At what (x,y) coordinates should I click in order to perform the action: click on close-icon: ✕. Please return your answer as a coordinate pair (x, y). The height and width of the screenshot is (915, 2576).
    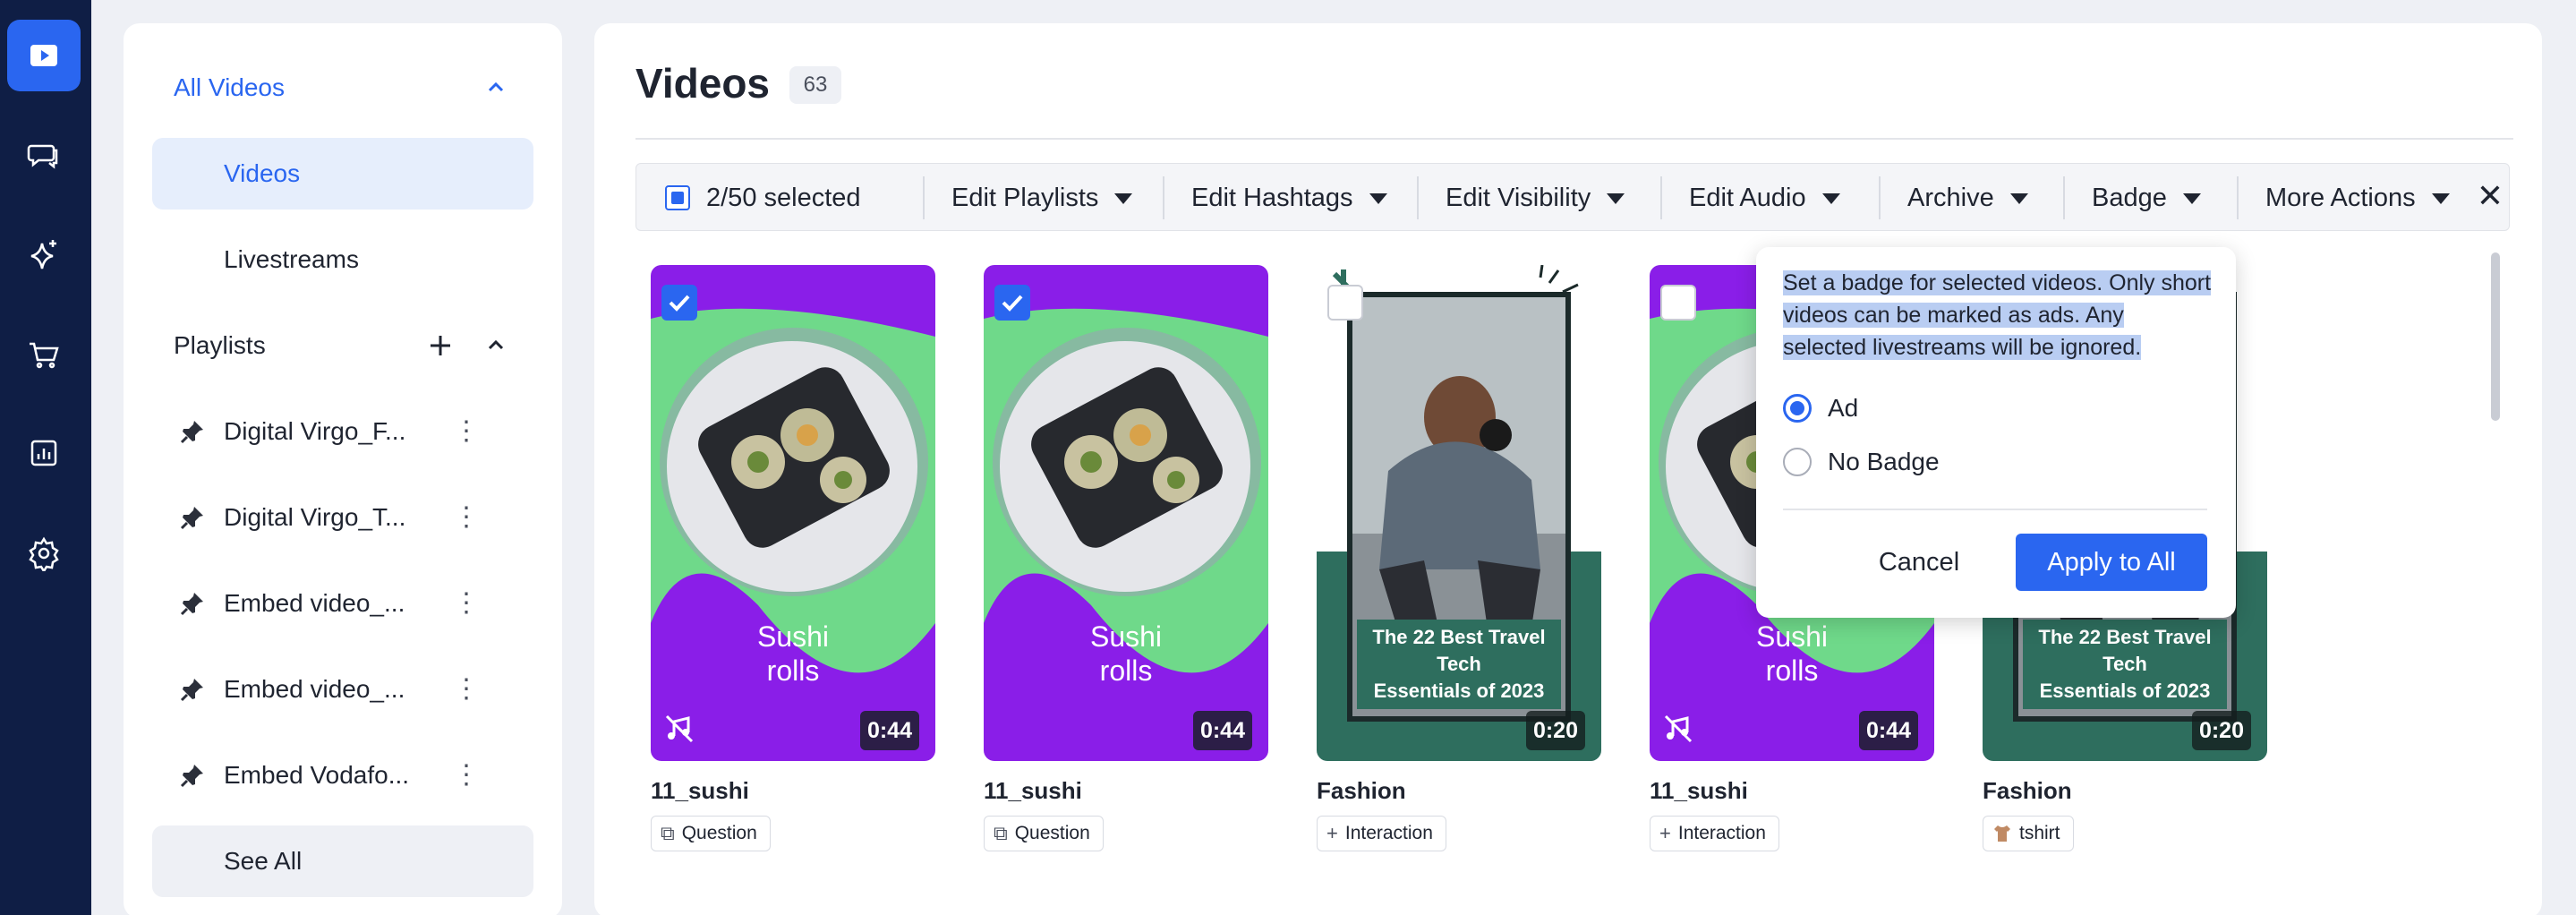
    Looking at the image, I should click on (2490, 196).